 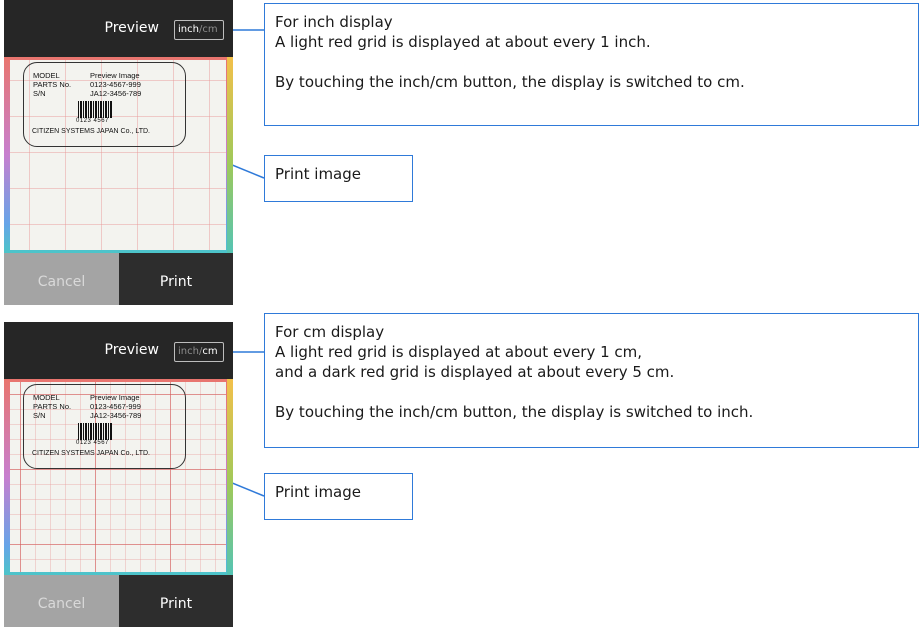 I want to click on callout-title: For cm display, so click(x=330, y=332).